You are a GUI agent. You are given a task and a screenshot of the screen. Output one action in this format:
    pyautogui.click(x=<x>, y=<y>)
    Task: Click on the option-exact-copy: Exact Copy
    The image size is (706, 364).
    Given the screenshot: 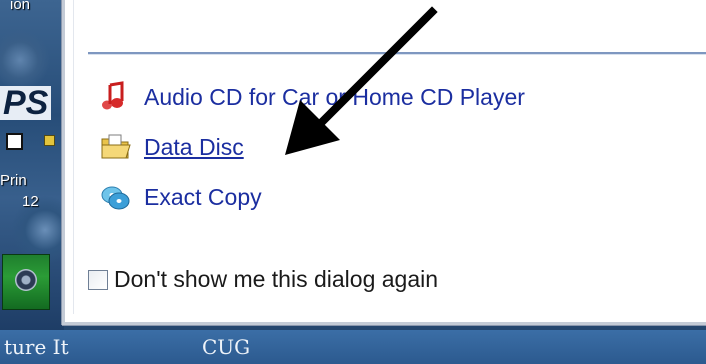 What is the action you would take?
    pyautogui.click(x=181, y=197)
    